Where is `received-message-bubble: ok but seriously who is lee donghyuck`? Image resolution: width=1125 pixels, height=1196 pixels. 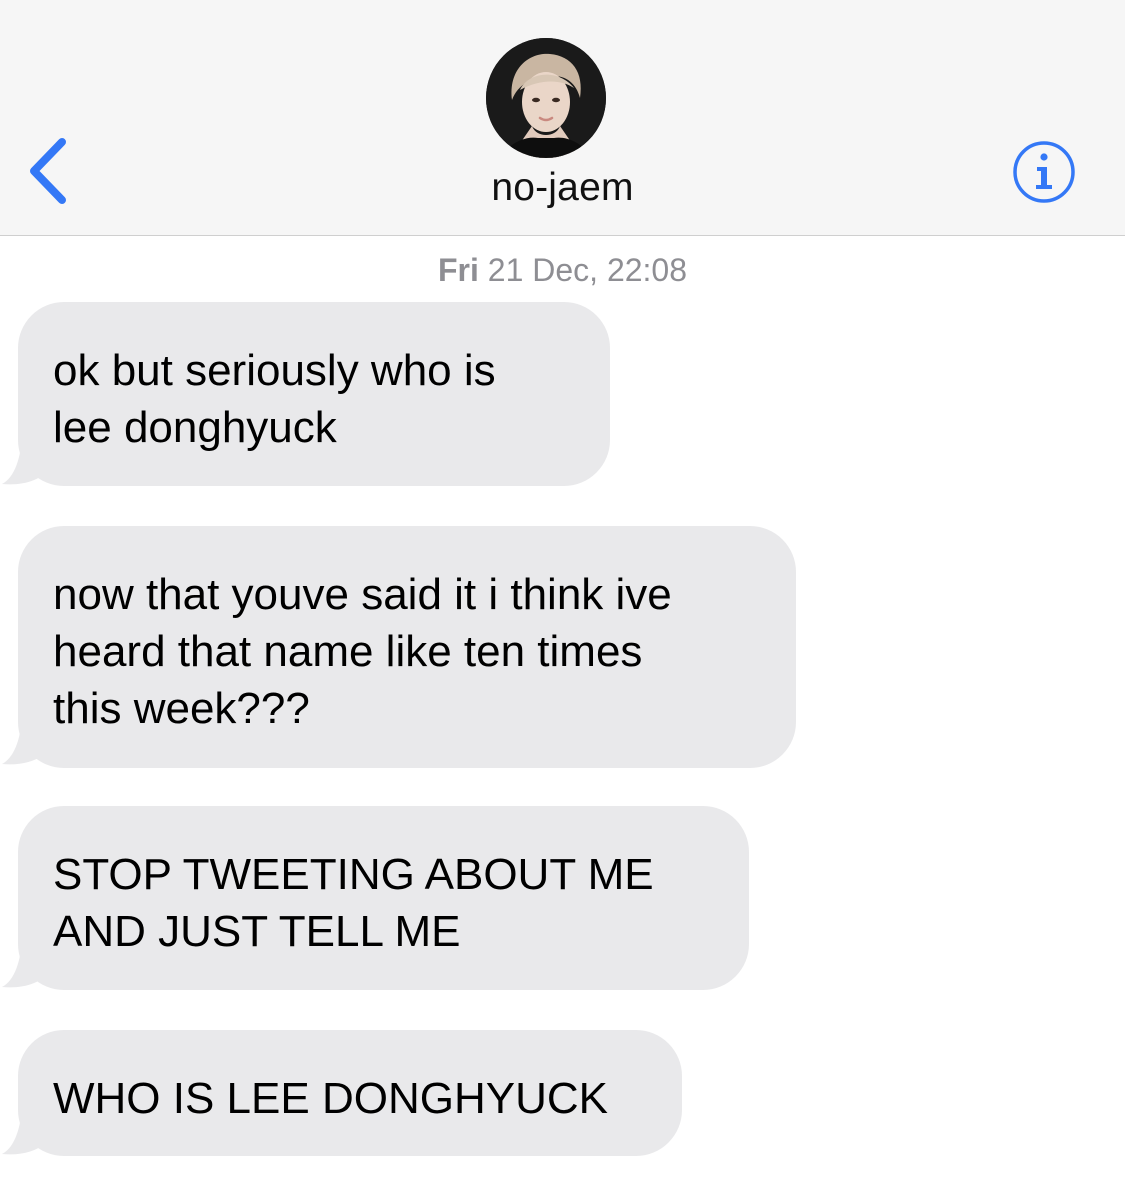
received-message-bubble: ok but seriously who is lee donghyuck is located at coordinates (314, 394).